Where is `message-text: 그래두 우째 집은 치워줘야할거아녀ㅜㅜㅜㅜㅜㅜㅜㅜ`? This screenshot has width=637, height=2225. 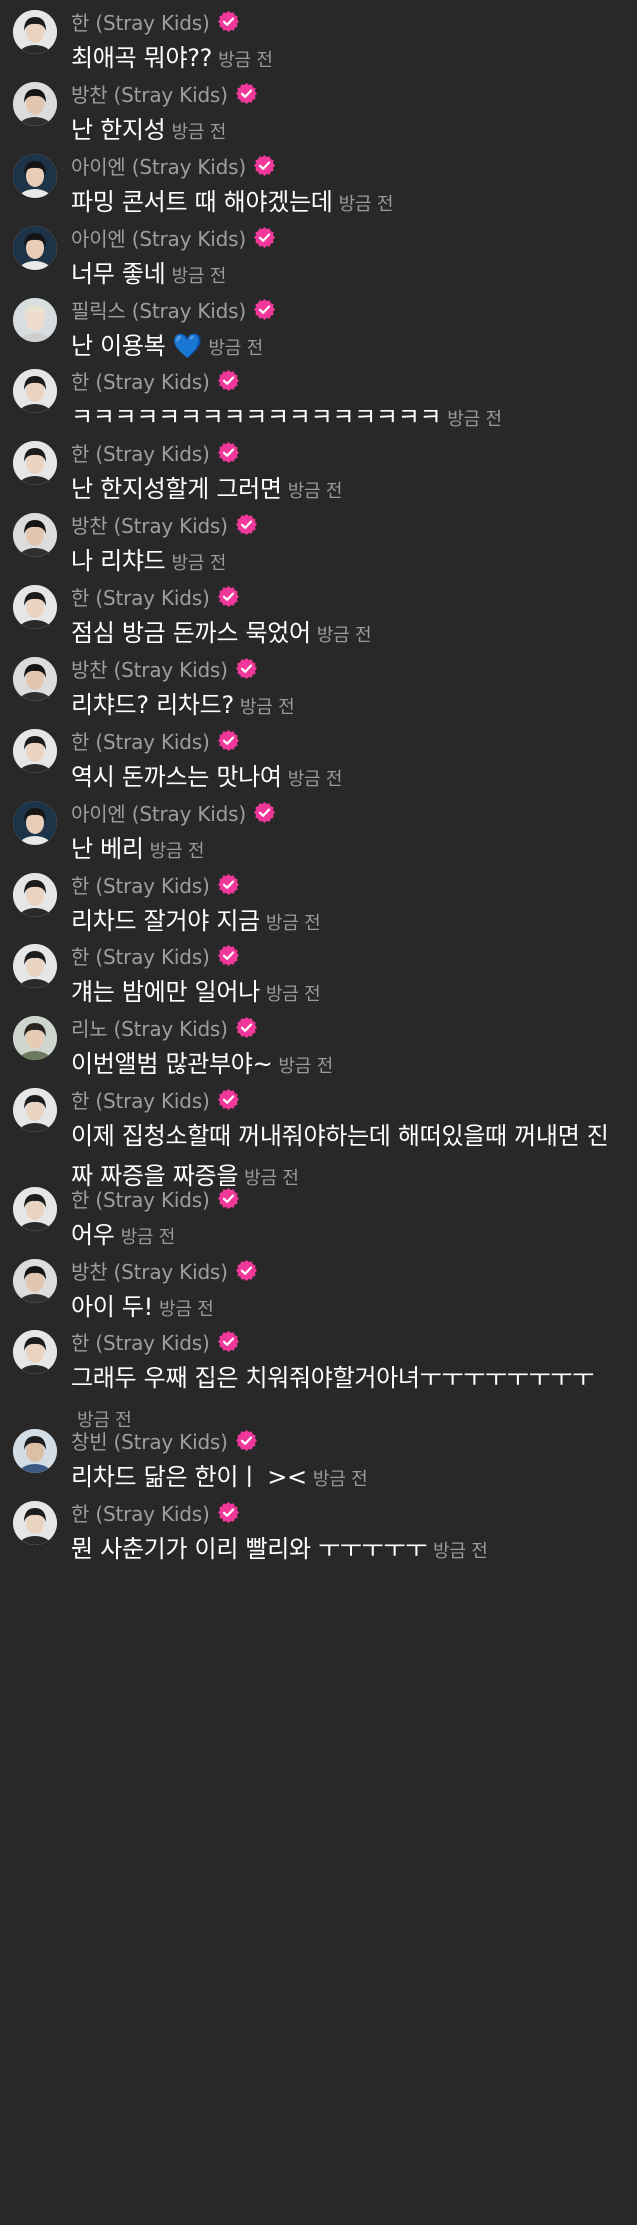
message-text: 그래두 우째 집은 치워줘야할거아녀ㅜㅜㅜㅜㅜㅜㅜㅜ is located at coordinates (332, 1378).